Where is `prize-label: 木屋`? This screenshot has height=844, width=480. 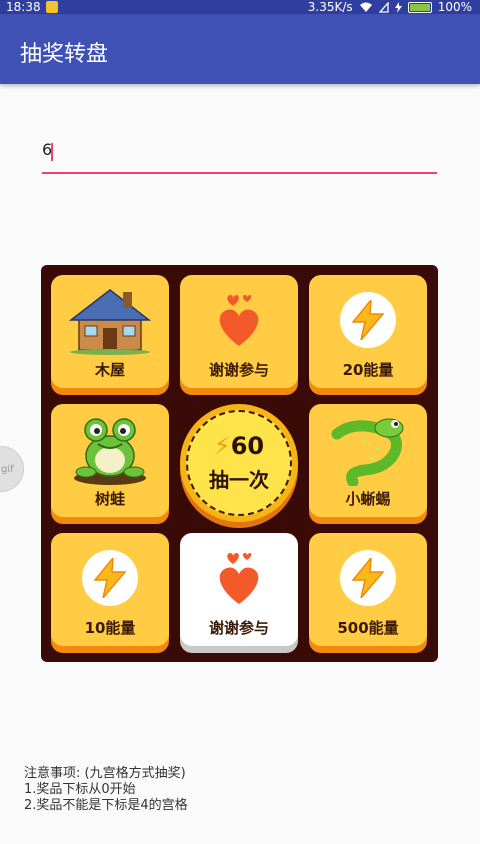
prize-label: 木屋 is located at coordinates (109, 370).